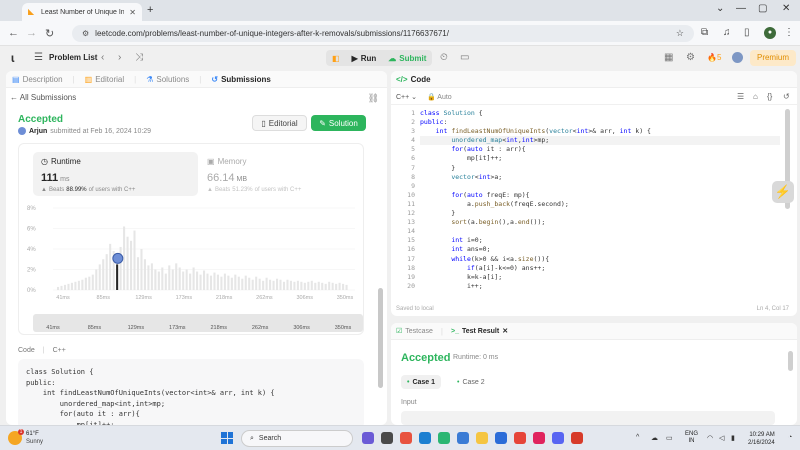 The height and width of the screenshot is (450, 800). I want to click on username: Arjun, so click(38, 131).